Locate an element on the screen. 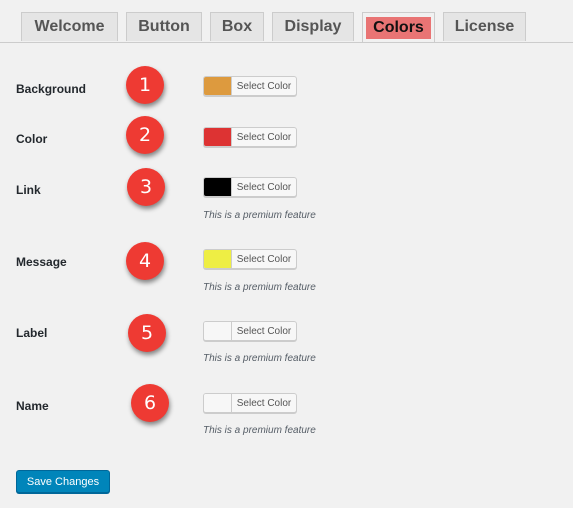 This screenshot has width=573, height=508. tab-box: Box is located at coordinates (237, 26).